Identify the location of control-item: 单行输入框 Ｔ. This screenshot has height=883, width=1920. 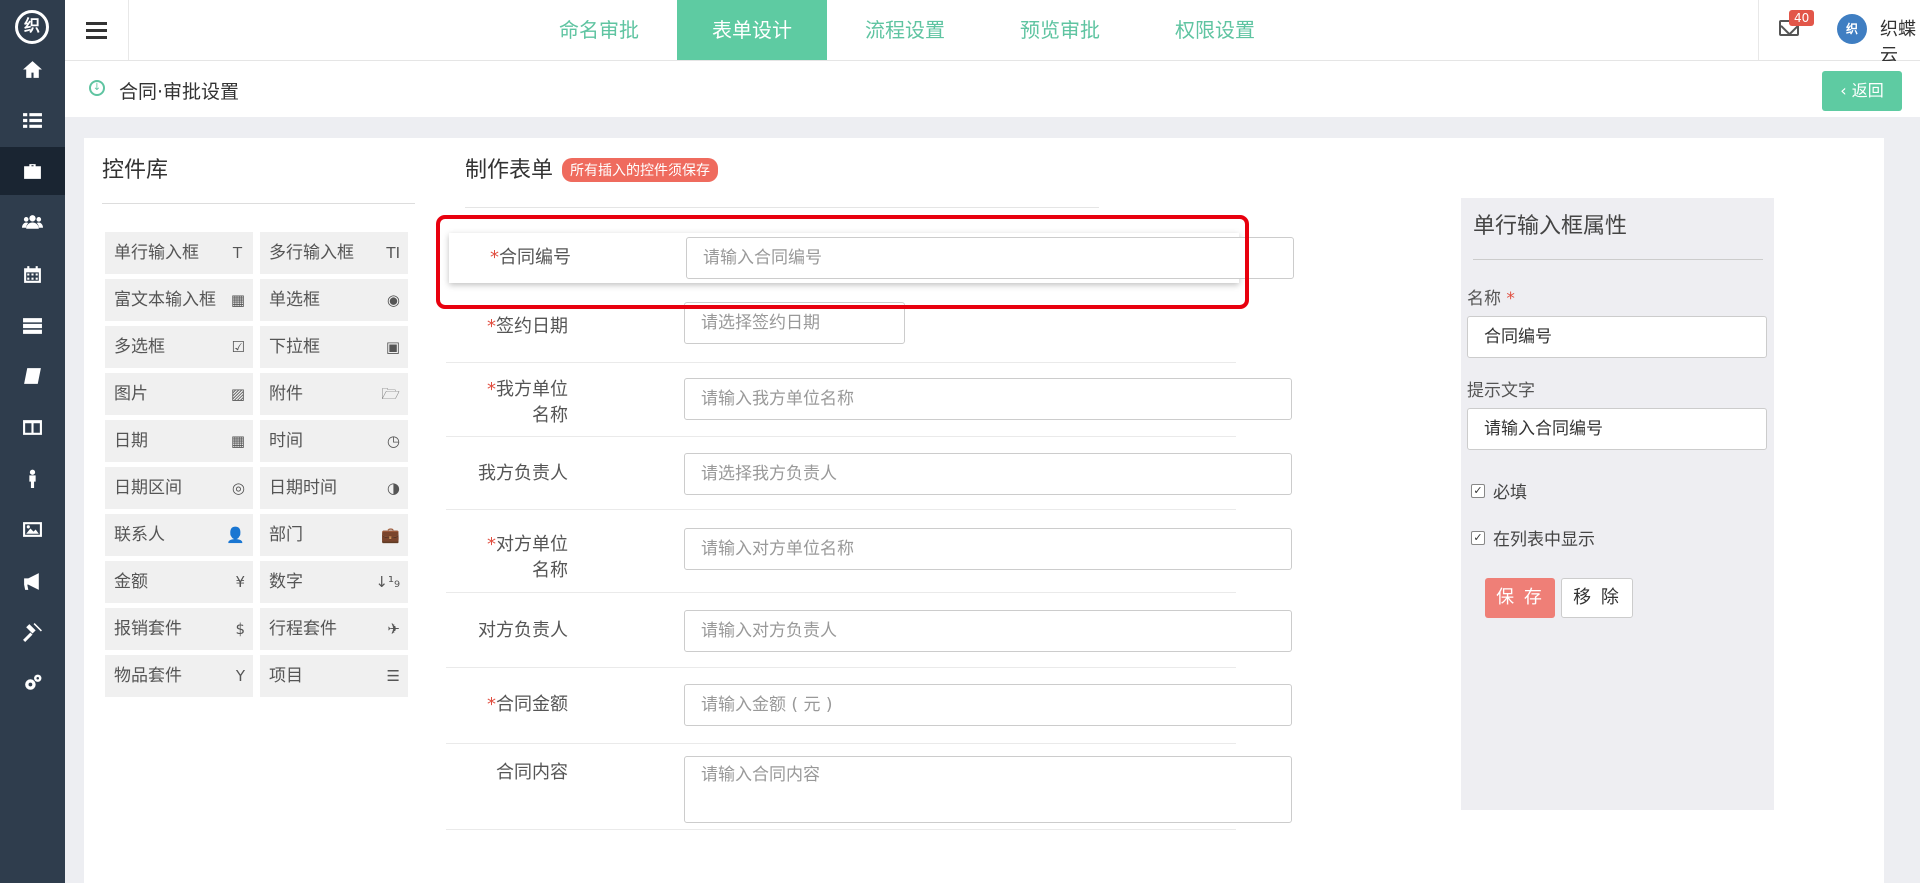
(179, 253).